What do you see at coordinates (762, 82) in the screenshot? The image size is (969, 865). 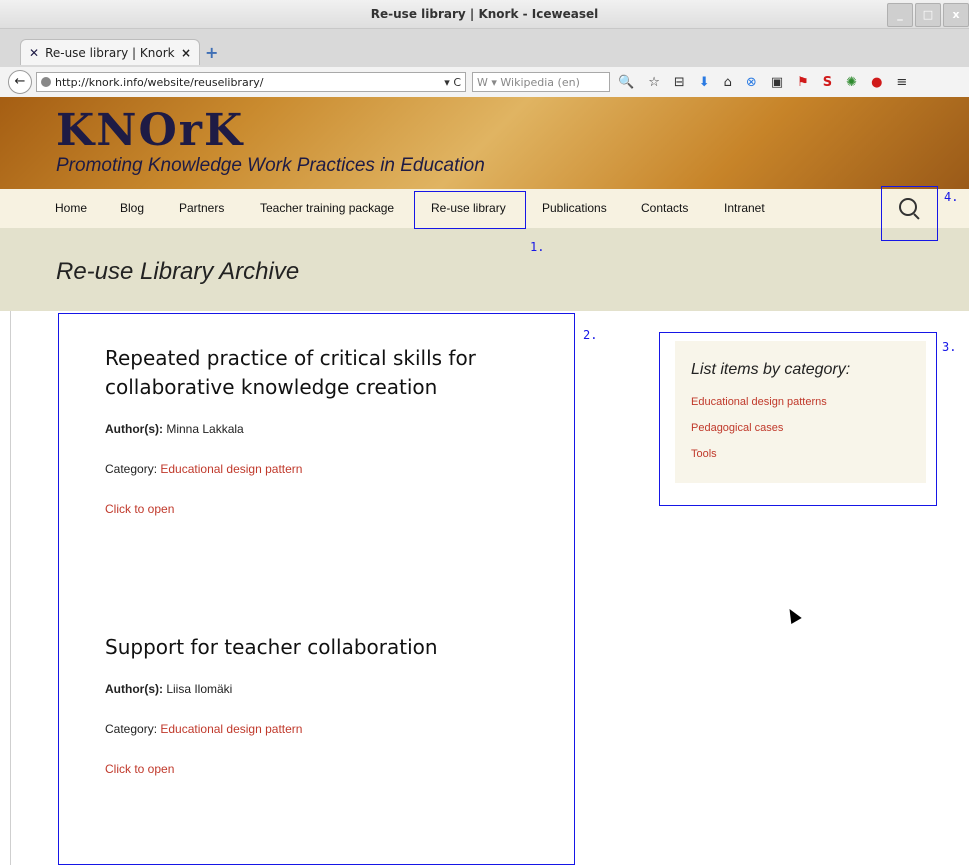 I see `toolbar-icons: 🔍 ☆ ⊟ ⬇ ⌂ ⊗ ▣ ⚑ S ✺ ● ≡` at bounding box center [762, 82].